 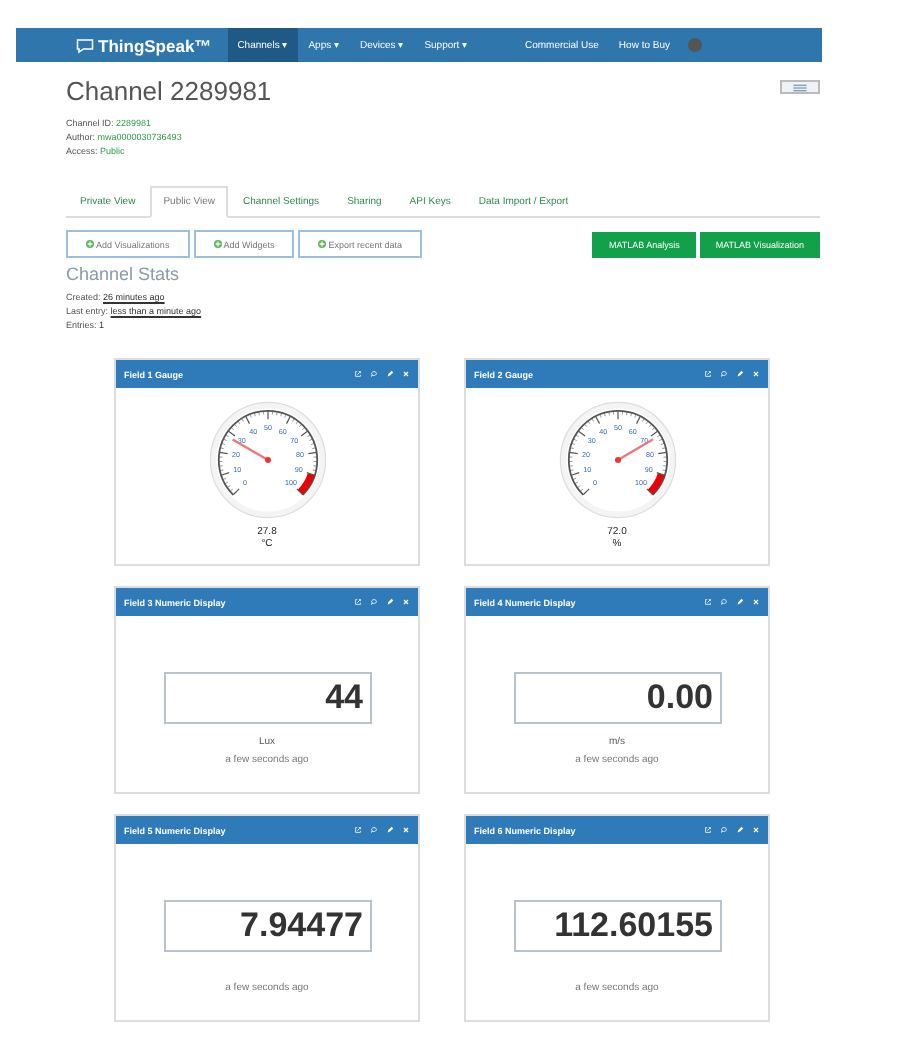 I want to click on chat-icon, so click(x=85, y=45).